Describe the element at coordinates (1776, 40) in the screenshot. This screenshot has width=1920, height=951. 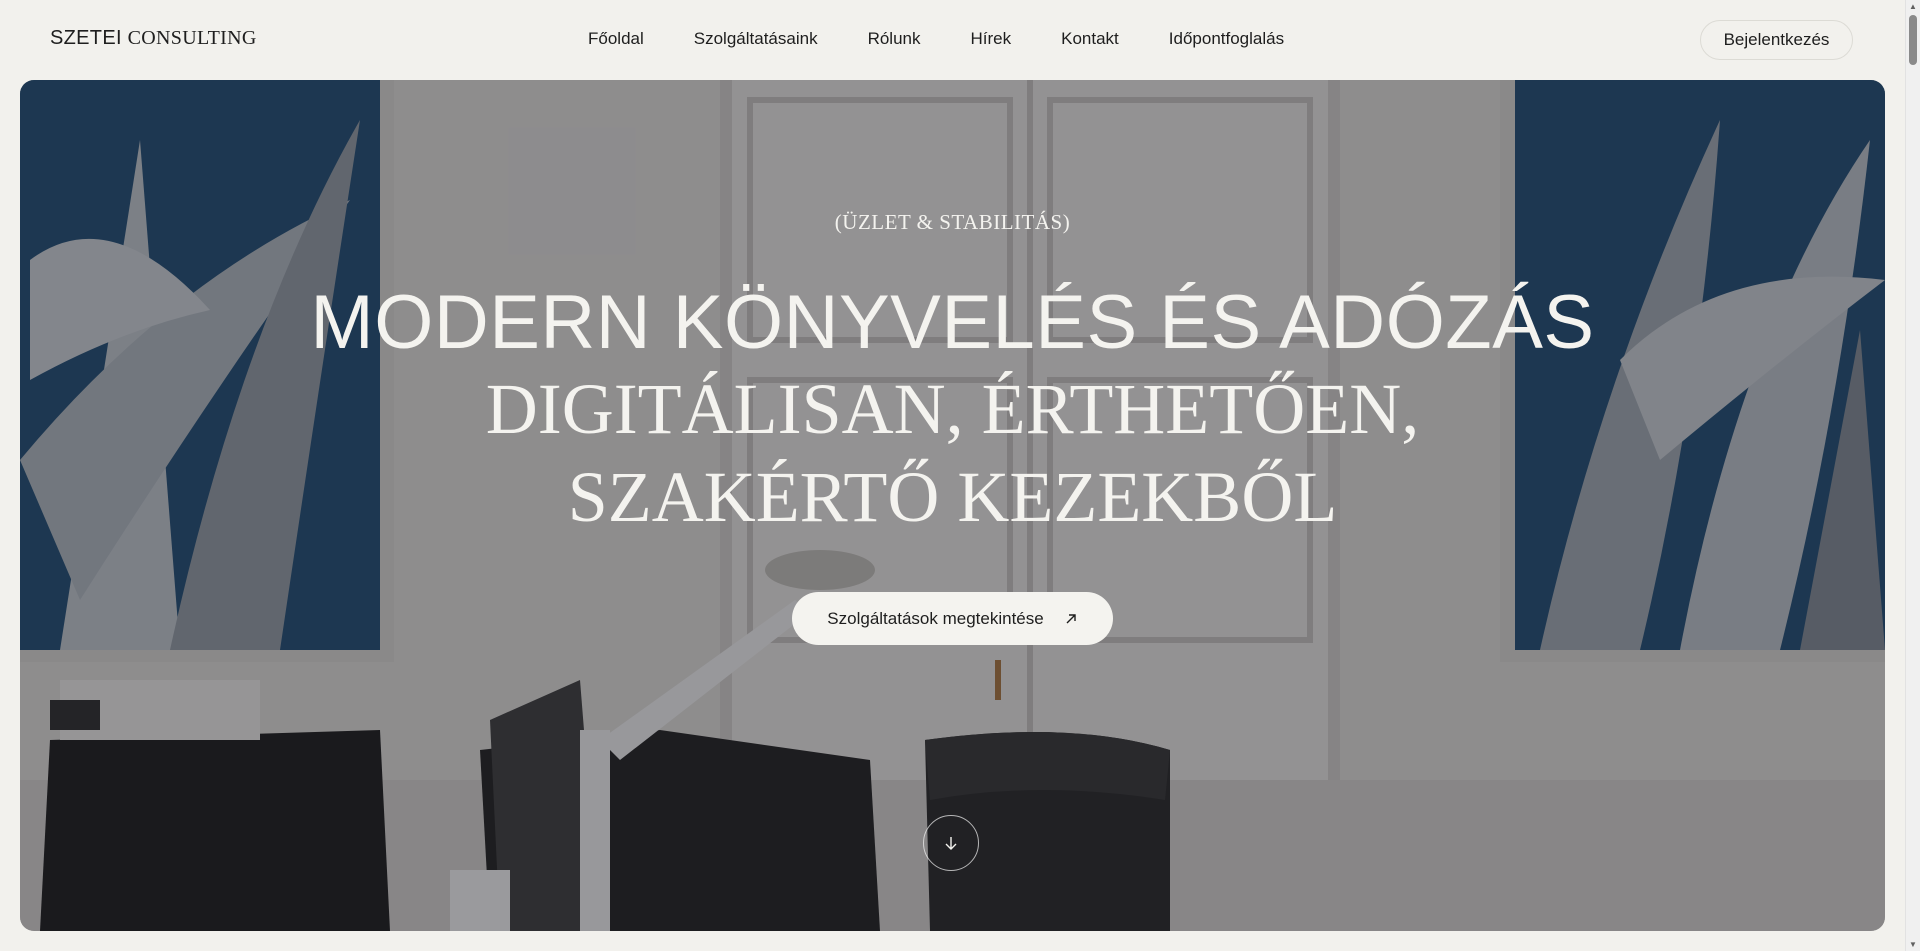
I see `login-button: Bejelentkezés` at that location.